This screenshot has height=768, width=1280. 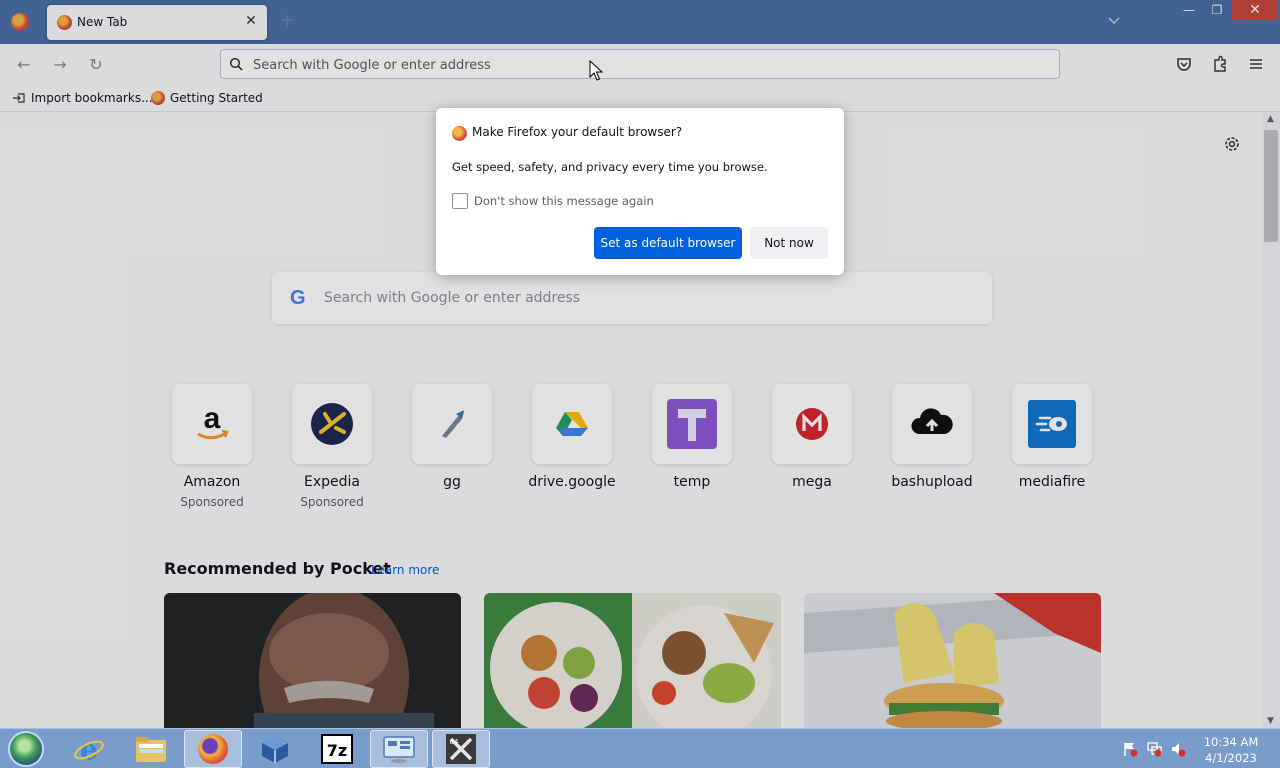 I want to click on dialog-title: Make Firefox your default browser?, so click(x=577, y=132).